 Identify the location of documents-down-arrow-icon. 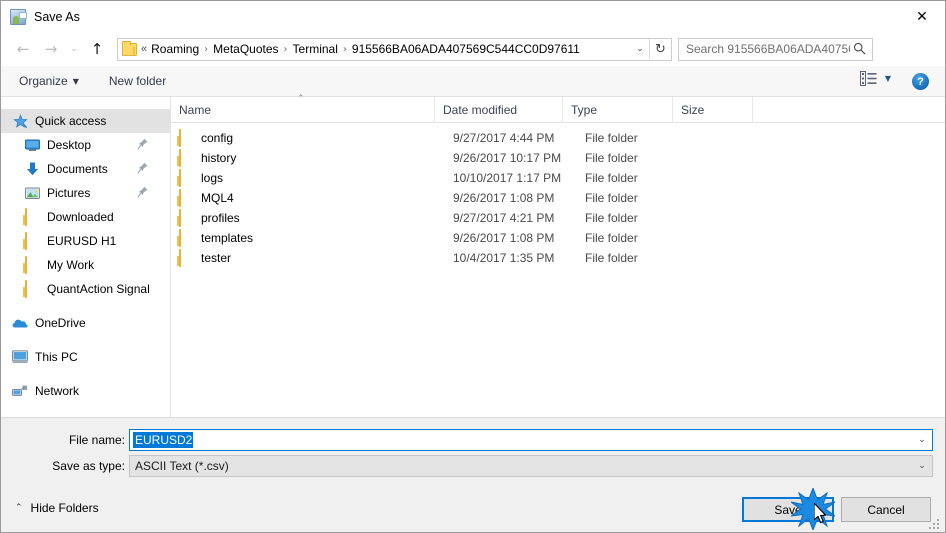
(32, 169).